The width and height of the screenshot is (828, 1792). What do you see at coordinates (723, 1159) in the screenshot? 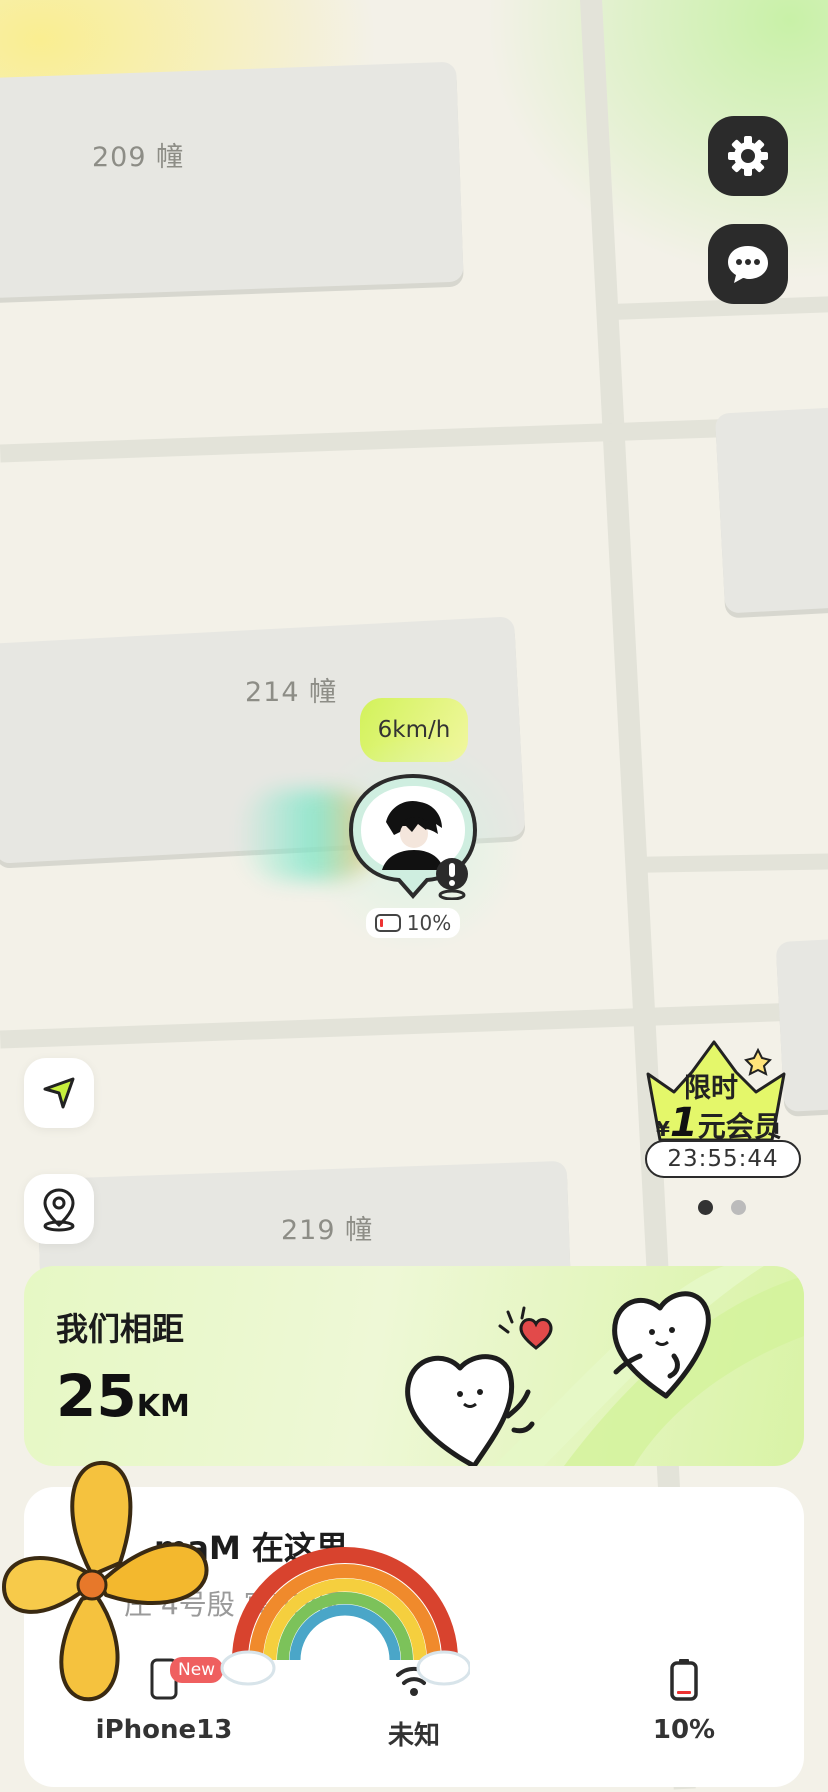
I see `promo-countdown: 23:55:44` at bounding box center [723, 1159].